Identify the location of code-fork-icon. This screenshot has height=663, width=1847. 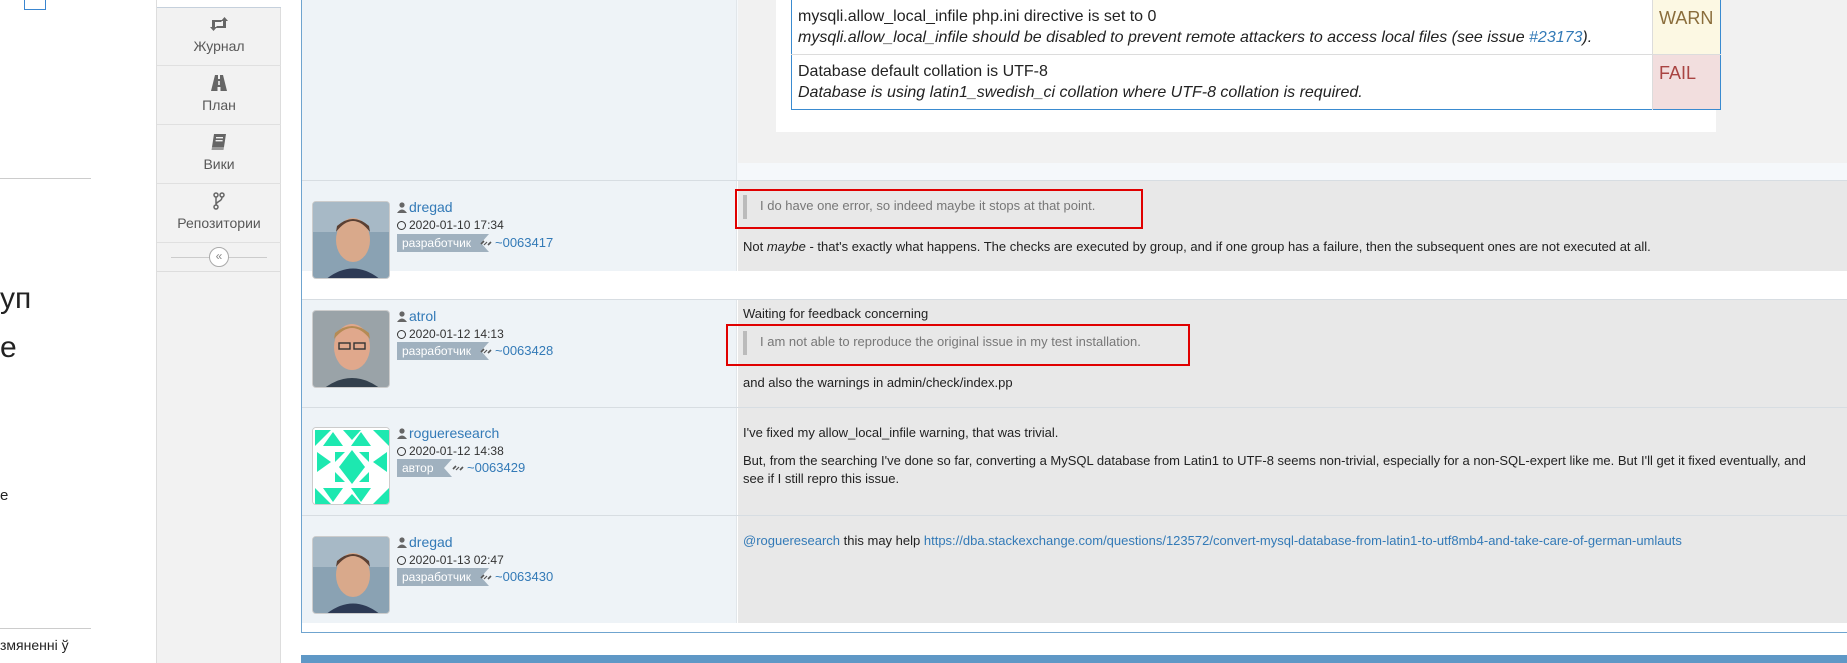
(219, 201).